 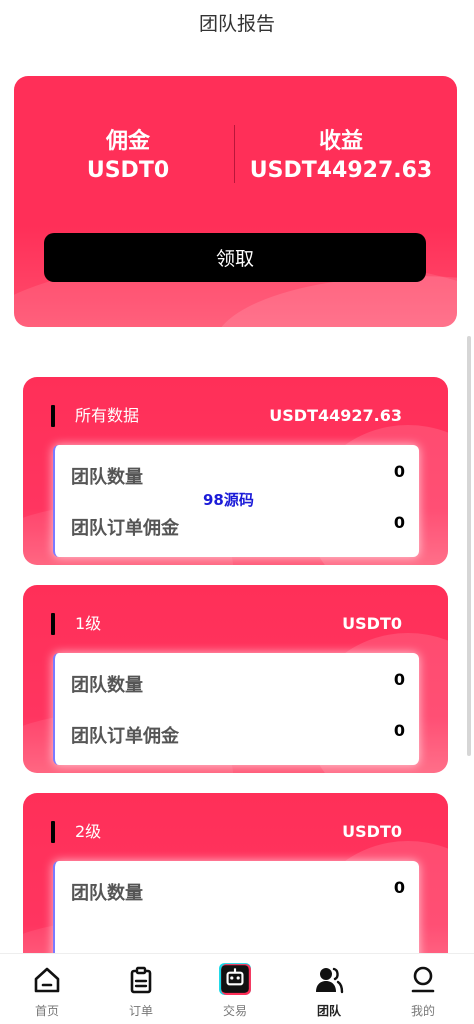 I want to click on tab-label: 团队, so click(x=328, y=1011).